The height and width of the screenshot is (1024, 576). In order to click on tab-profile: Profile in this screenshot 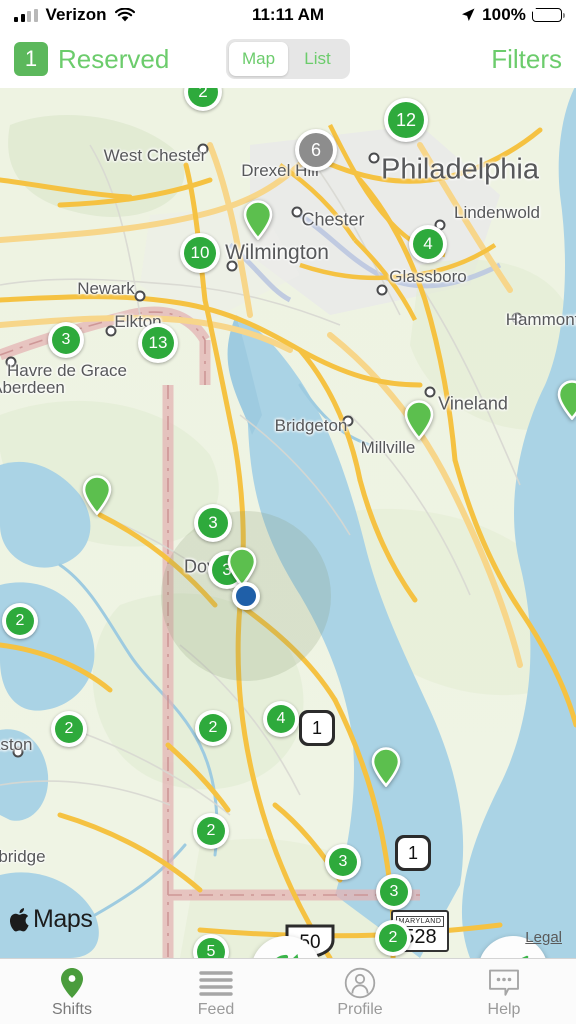, I will do `click(360, 991)`.